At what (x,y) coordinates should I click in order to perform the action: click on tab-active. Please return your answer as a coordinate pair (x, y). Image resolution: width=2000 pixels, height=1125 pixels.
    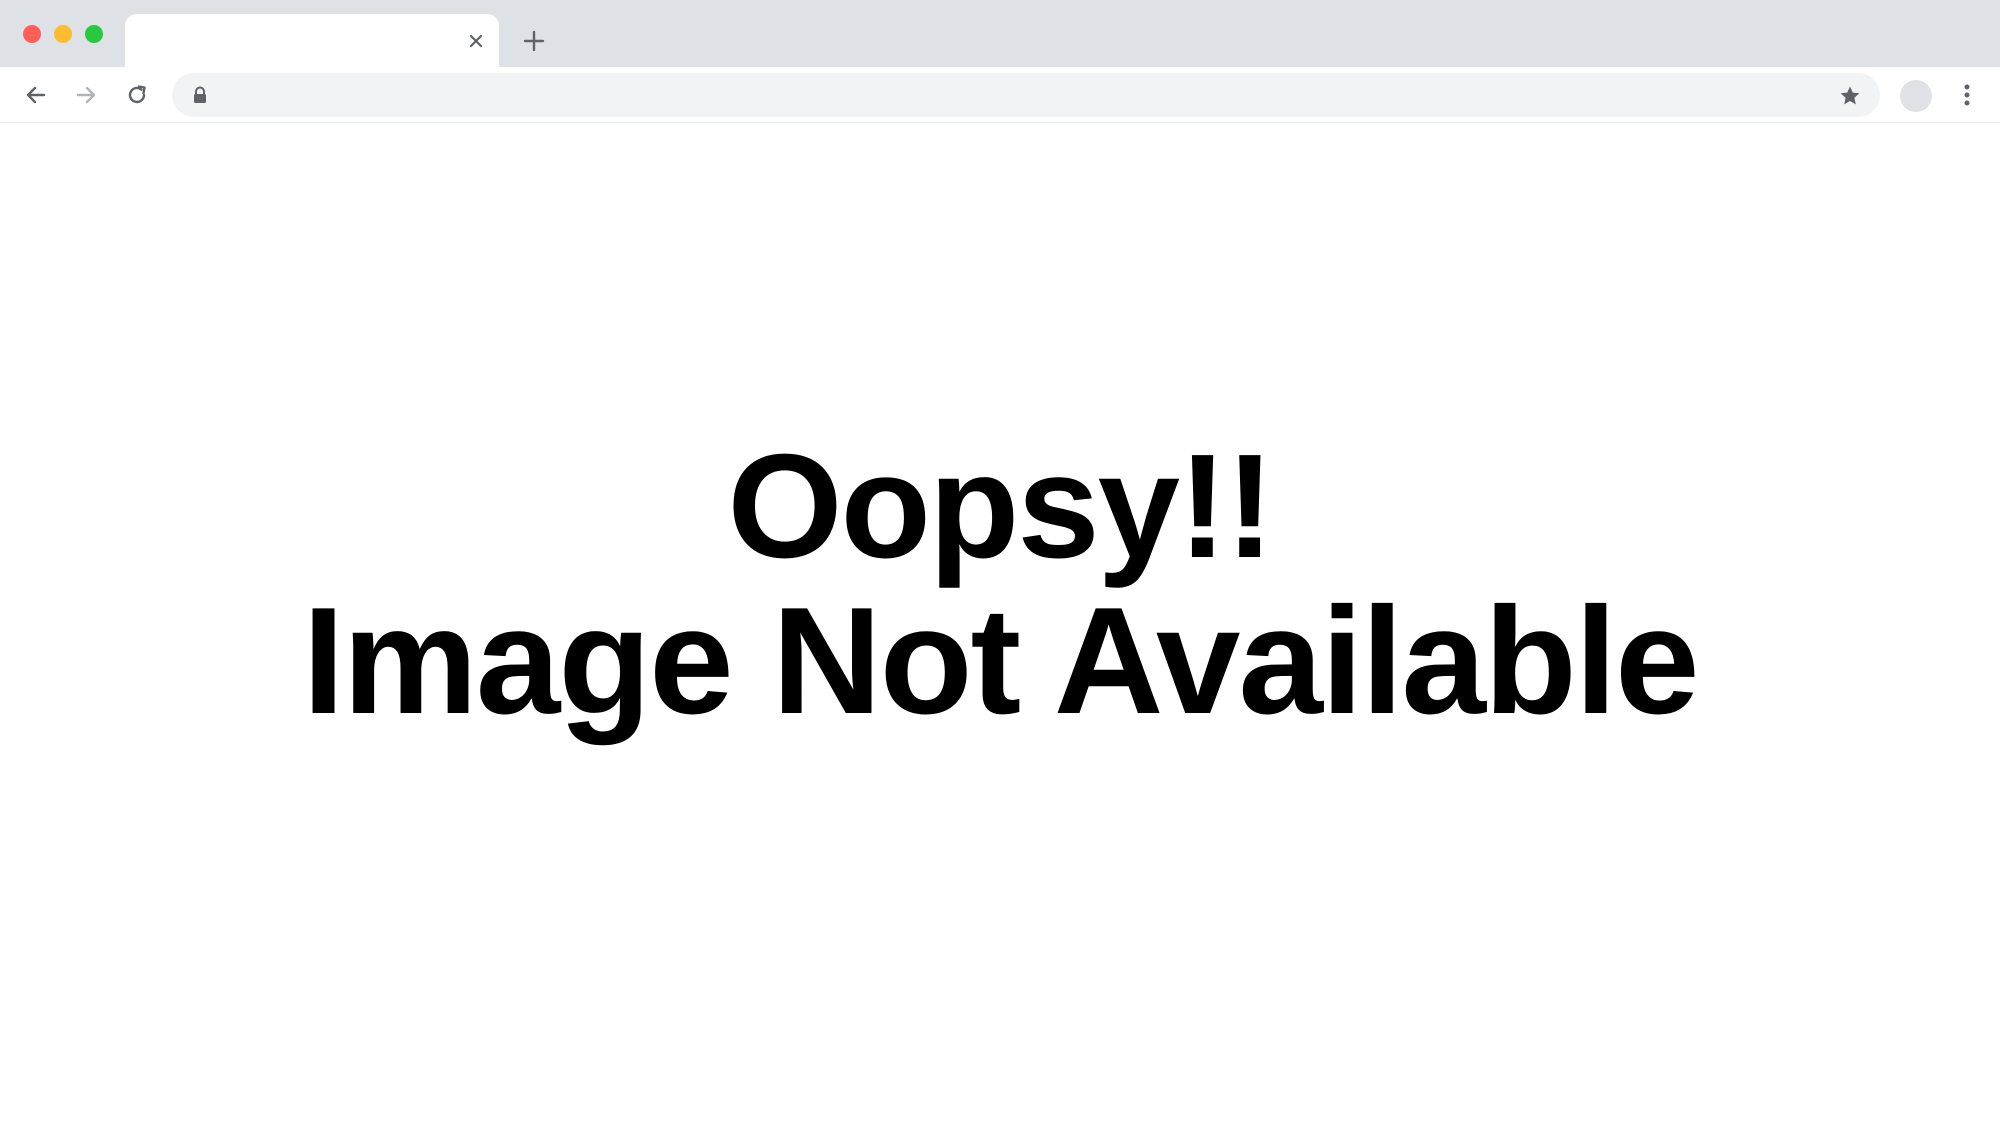
    Looking at the image, I should click on (312, 40).